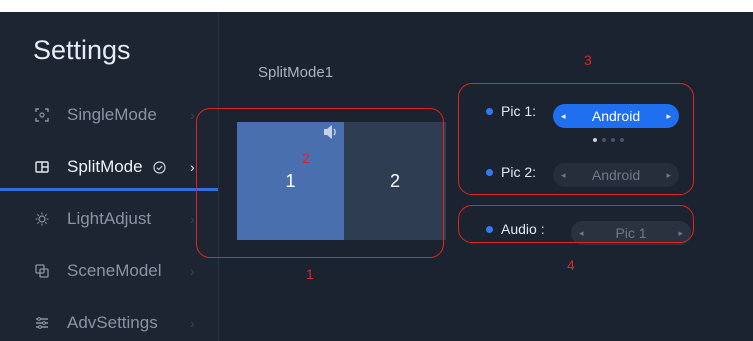 This screenshot has width=753, height=341. Describe the element at coordinates (571, 265) in the screenshot. I see `annotation-number-4: 4` at that location.